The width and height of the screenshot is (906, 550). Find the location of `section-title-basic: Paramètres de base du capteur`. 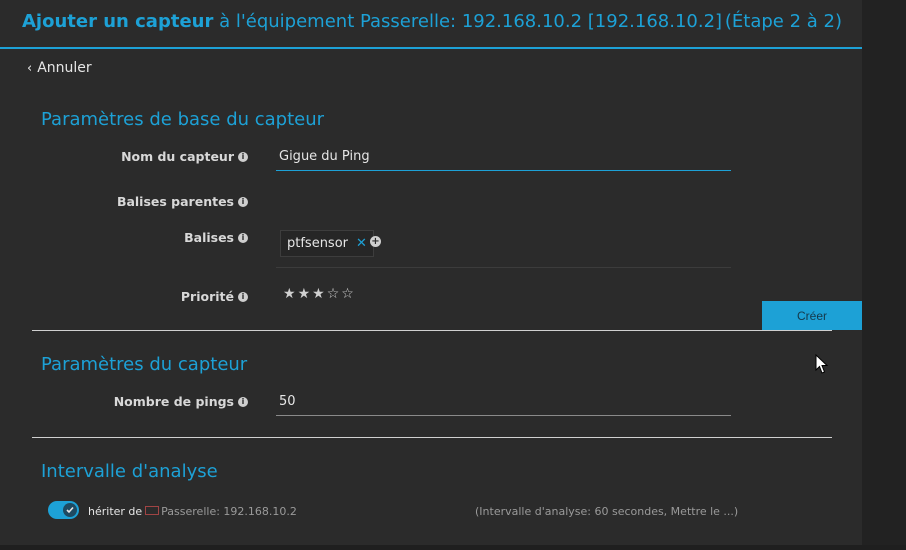

section-title-basic: Paramètres de base du capteur is located at coordinates (183, 119).